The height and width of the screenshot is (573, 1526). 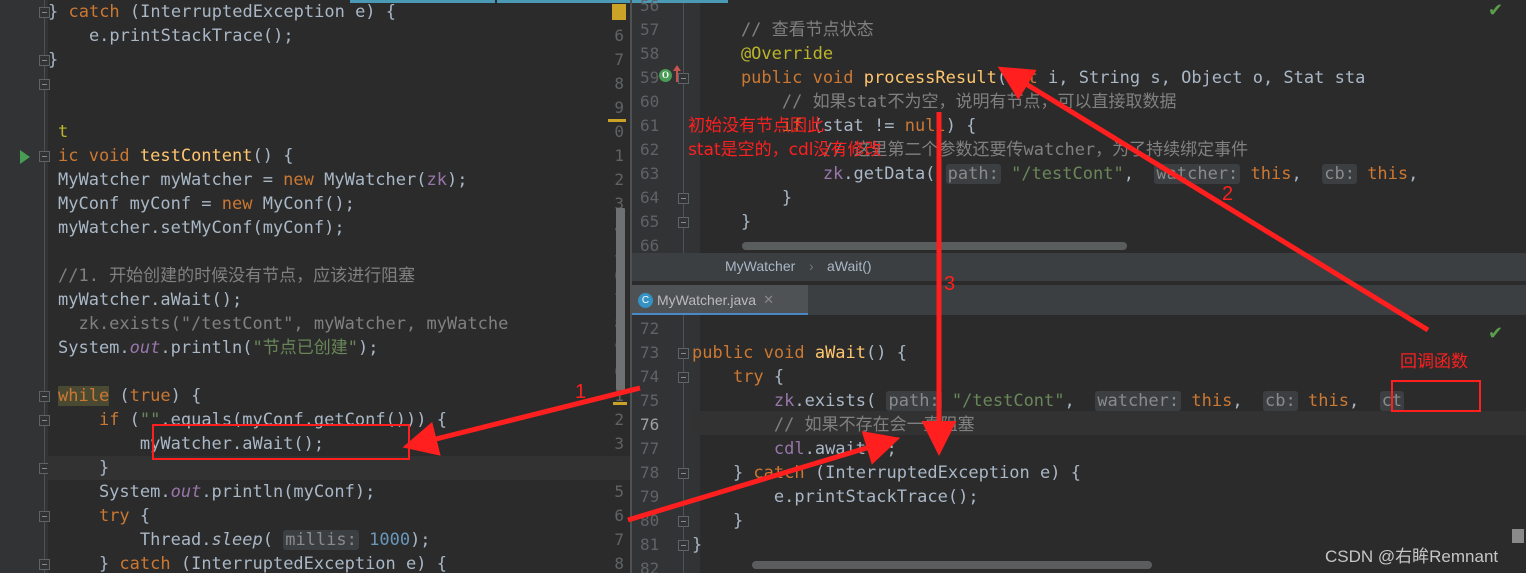 What do you see at coordinates (201, 228) in the screenshot?
I see `code-line: myWatcher.setMyConf(myConf);` at bounding box center [201, 228].